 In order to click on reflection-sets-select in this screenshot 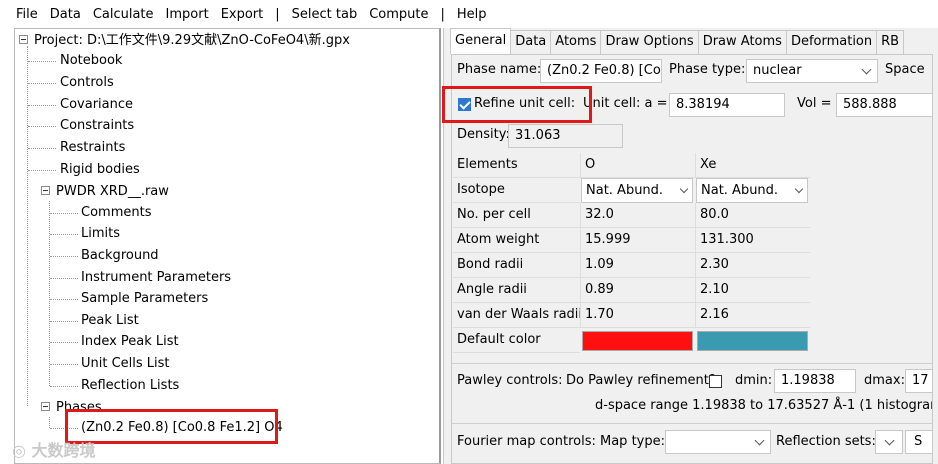, I will do `click(889, 442)`.